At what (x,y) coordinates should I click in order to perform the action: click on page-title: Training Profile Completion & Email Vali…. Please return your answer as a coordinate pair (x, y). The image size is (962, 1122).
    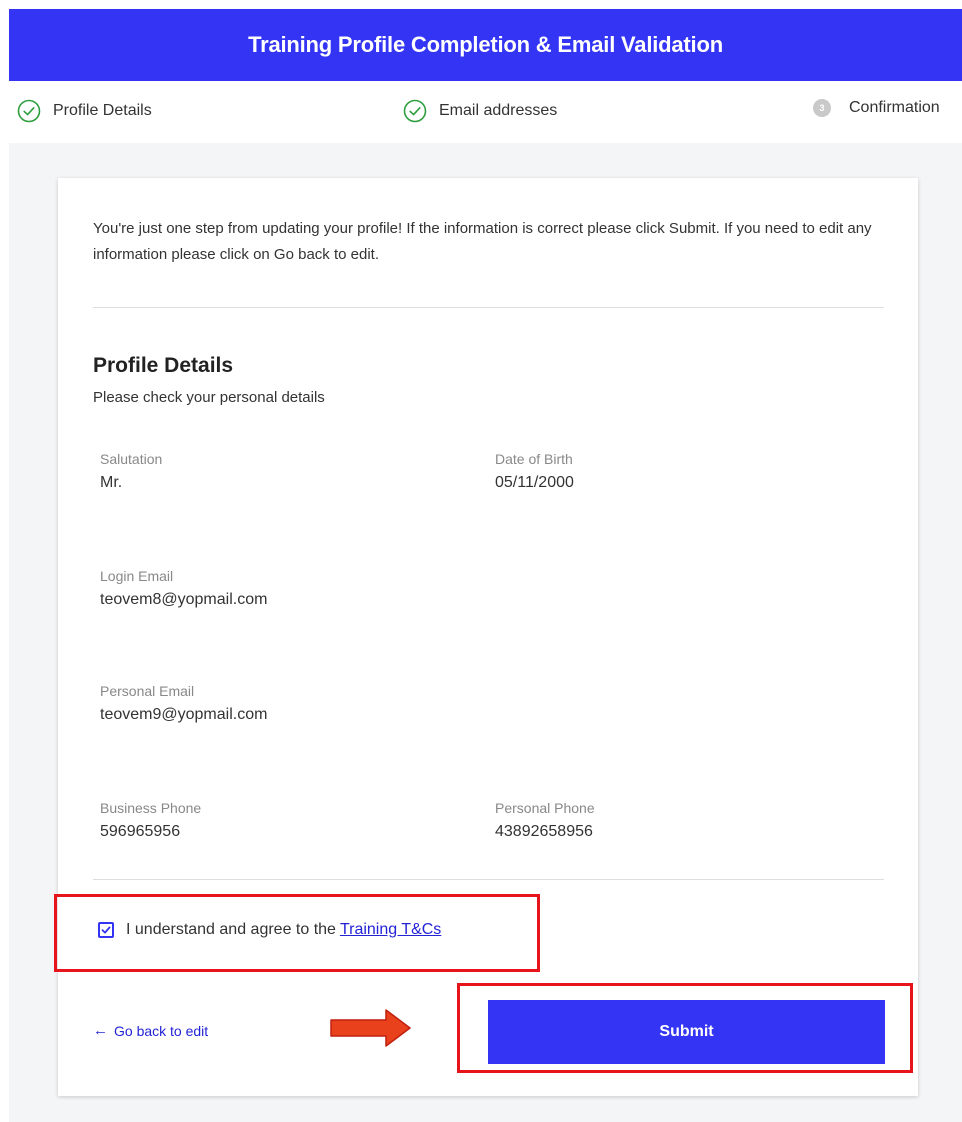
    Looking at the image, I should click on (485, 44).